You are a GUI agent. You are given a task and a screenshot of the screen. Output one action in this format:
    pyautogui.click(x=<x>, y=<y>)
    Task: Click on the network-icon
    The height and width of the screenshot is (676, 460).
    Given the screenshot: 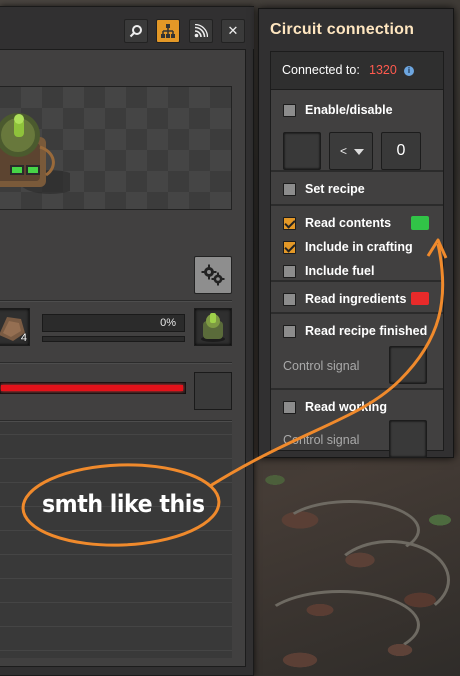 What is the action you would take?
    pyautogui.click(x=168, y=31)
    